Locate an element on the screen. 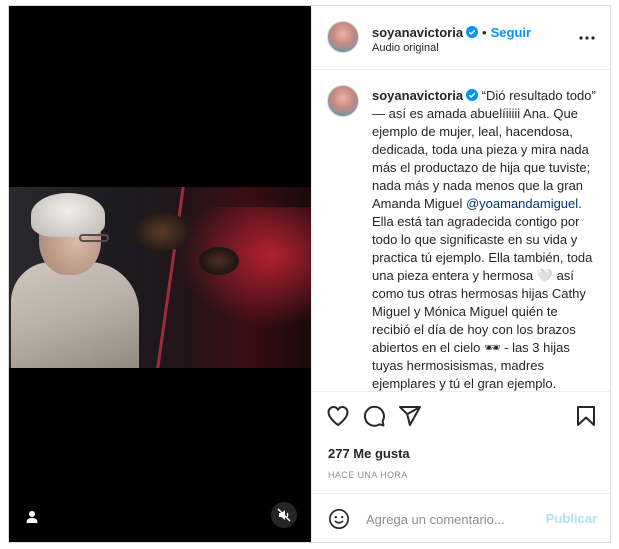 The image size is (619, 549). drum-kit is located at coordinates (161, 232).